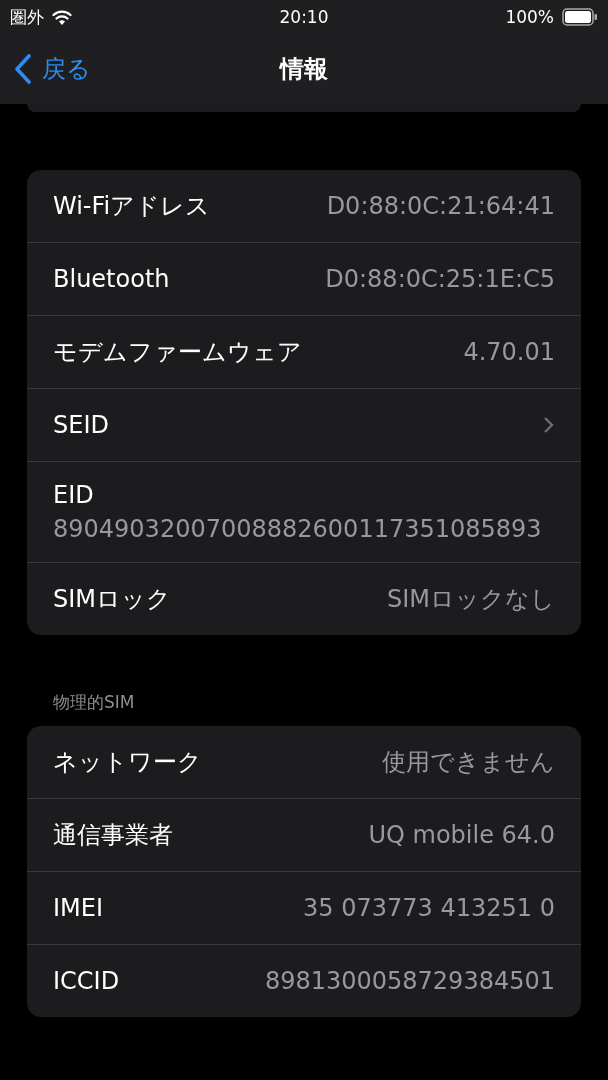  Describe the element at coordinates (461, 835) in the screenshot. I see `row-value: UQ mobile 64.0` at that location.